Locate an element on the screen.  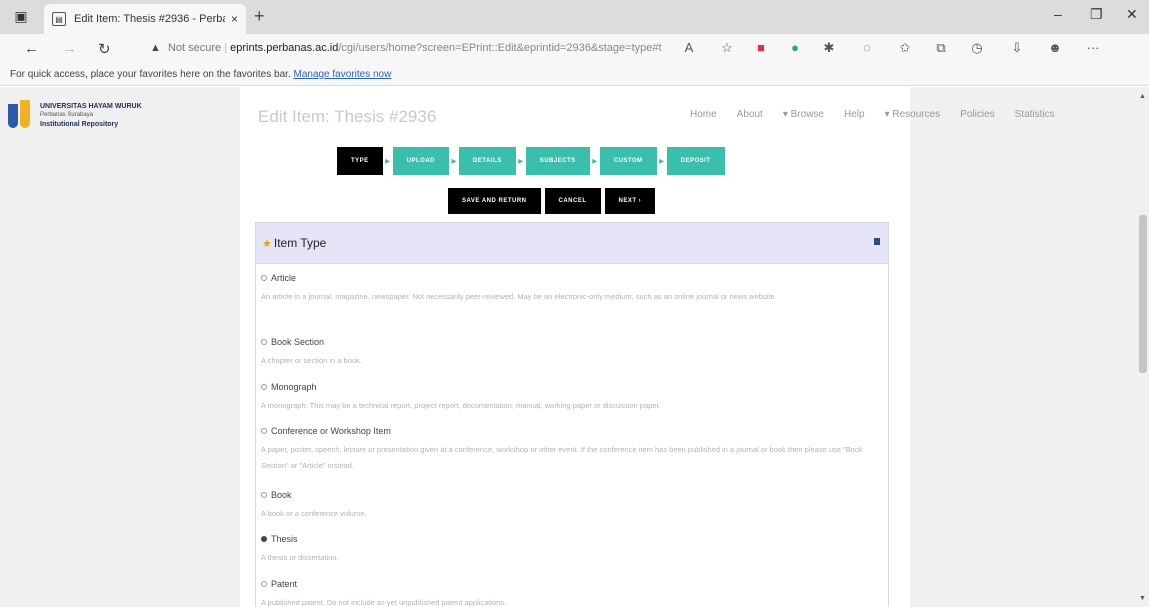
logo-mark-icon is located at coordinates (20, 115).